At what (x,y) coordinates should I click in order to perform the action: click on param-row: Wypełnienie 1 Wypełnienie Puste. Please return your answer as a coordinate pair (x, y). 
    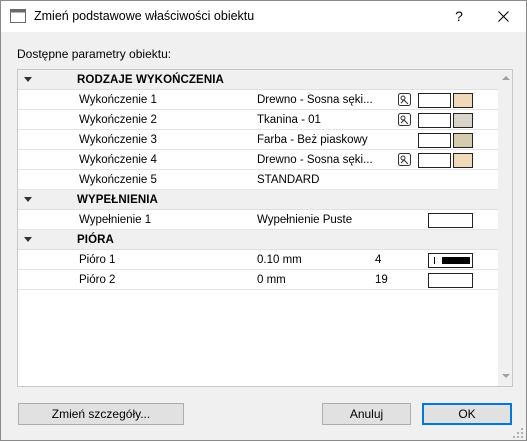
    Looking at the image, I should click on (258, 220).